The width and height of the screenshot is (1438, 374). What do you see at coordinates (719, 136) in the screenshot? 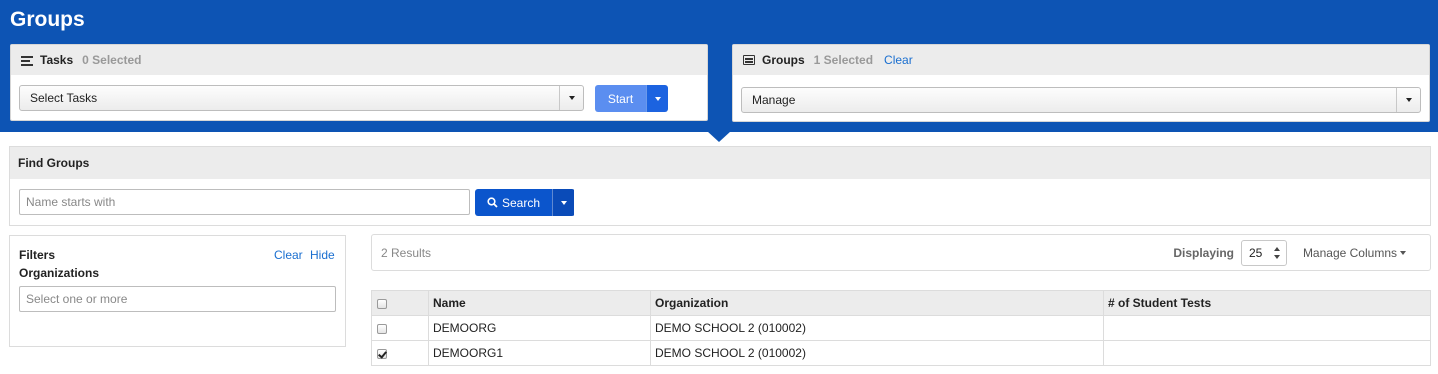
I see `panel-pointer` at bounding box center [719, 136].